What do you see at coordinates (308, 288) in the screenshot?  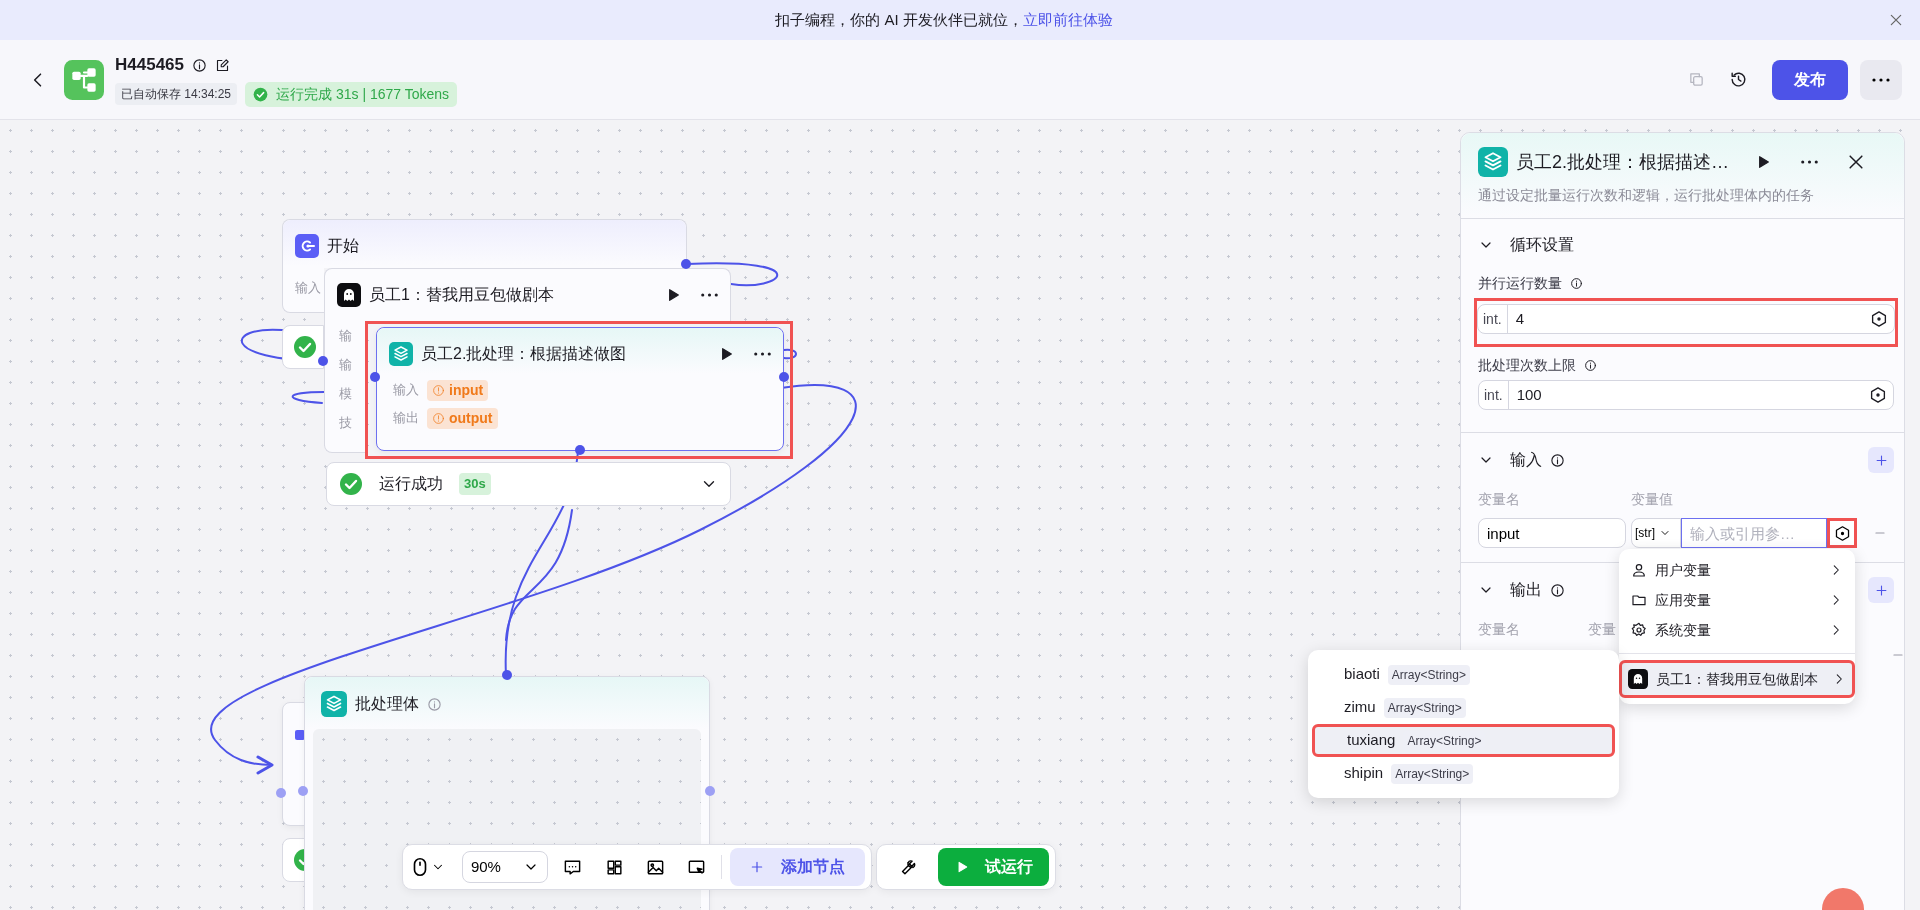 I see `field-label: 输入` at bounding box center [308, 288].